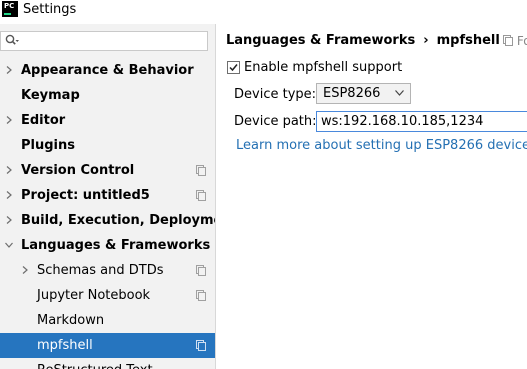 The height and width of the screenshot is (369, 527). I want to click on sidebar-item-label: Schemas and DTDs, so click(100, 270).